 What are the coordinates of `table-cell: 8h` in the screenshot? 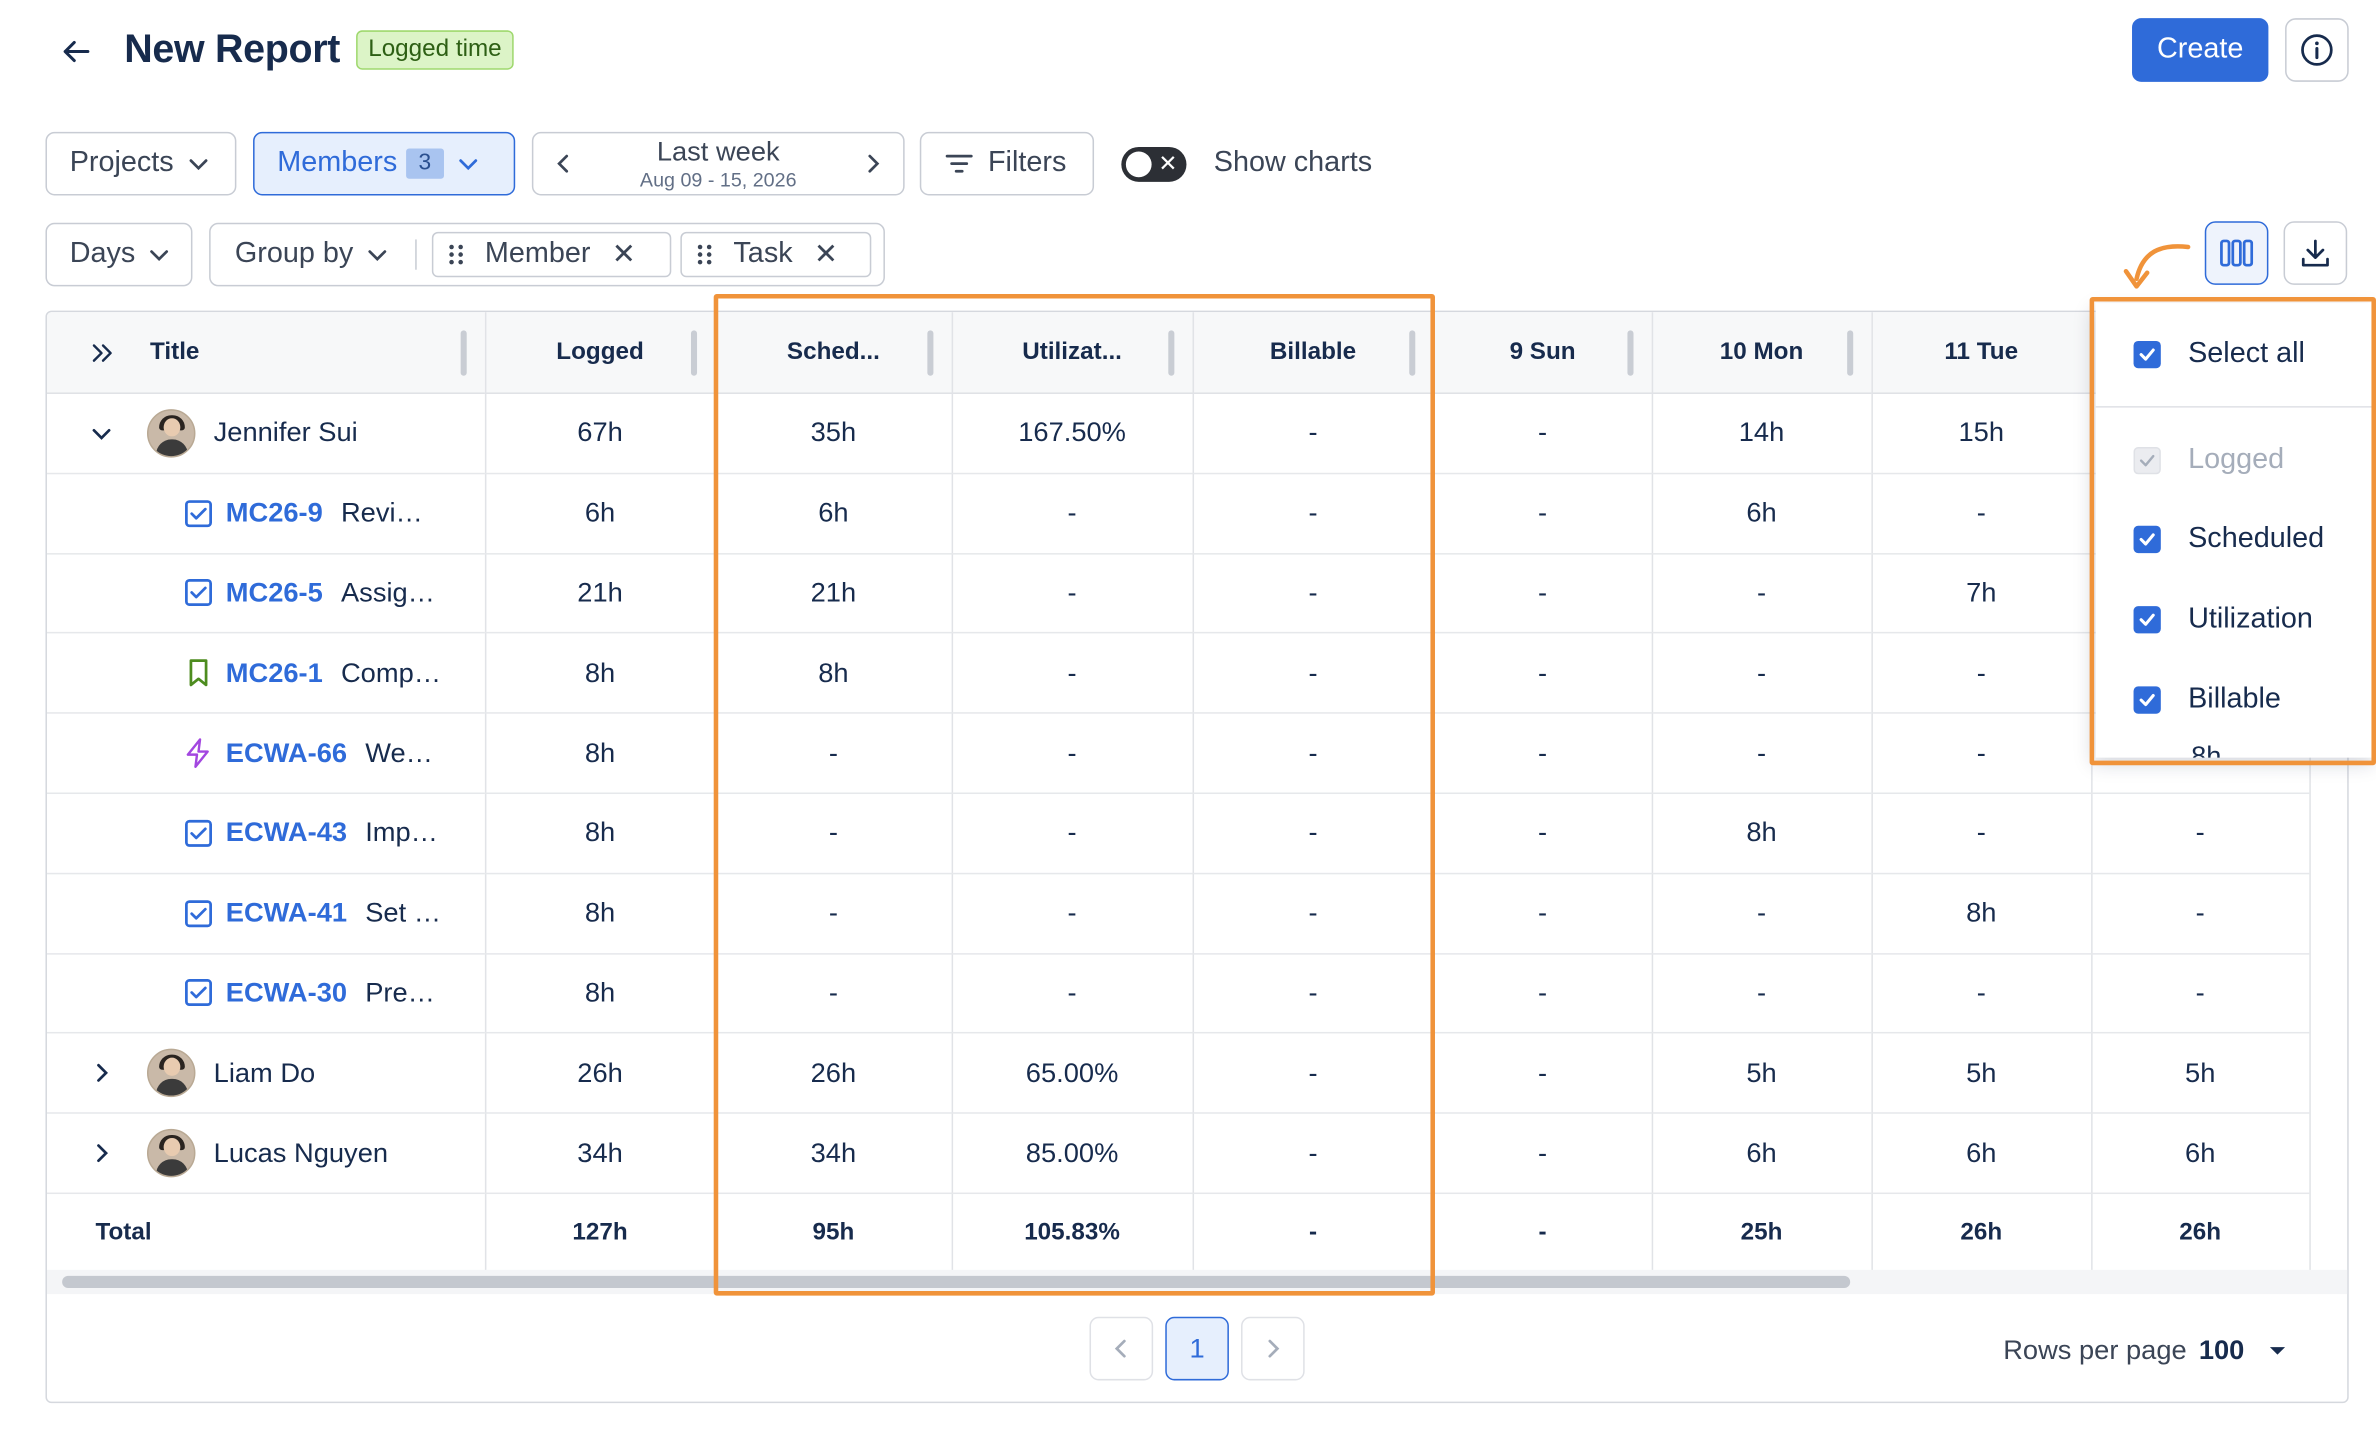 It's located at (600, 754).